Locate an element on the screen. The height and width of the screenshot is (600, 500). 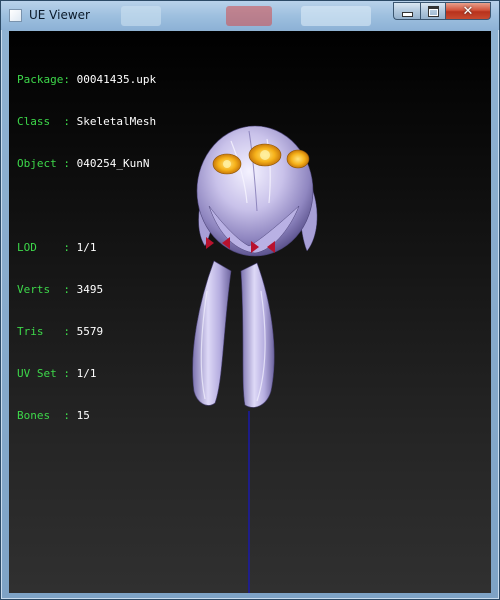
info-value: SkeletalMesh is located at coordinates (116, 121).